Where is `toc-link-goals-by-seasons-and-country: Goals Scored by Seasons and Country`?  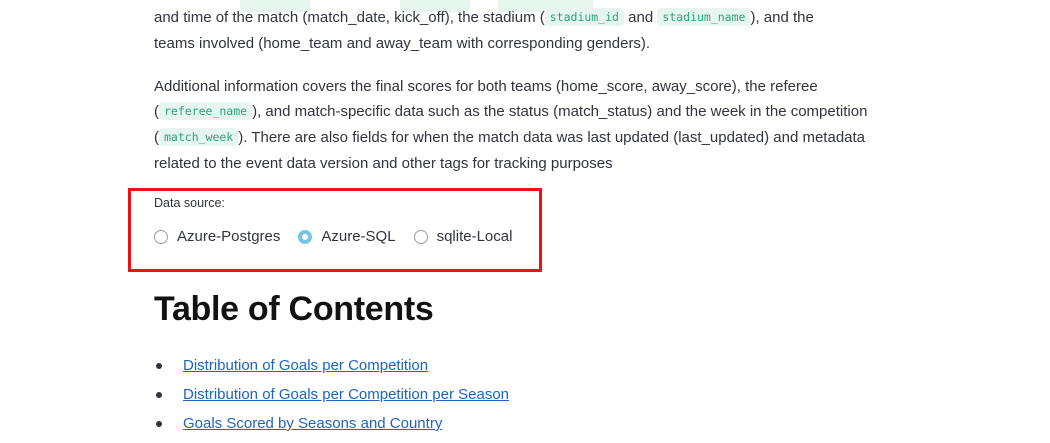 toc-link-goals-by-seasons-and-country: Goals Scored by Seasons and Country is located at coordinates (312, 424).